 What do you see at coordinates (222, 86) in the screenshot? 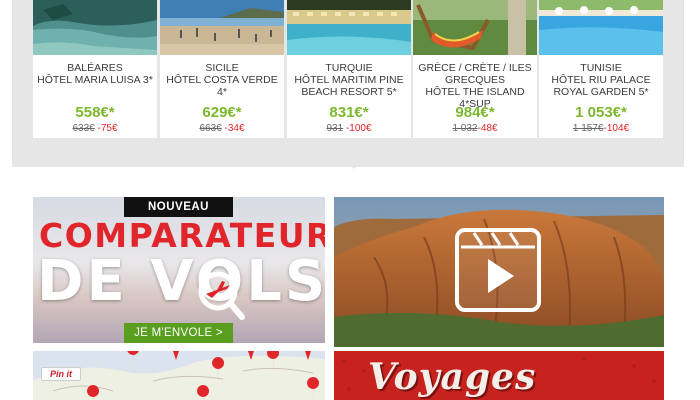
I see `deal-hotel: HÔTEL COSTA VERDE 4*` at bounding box center [222, 86].